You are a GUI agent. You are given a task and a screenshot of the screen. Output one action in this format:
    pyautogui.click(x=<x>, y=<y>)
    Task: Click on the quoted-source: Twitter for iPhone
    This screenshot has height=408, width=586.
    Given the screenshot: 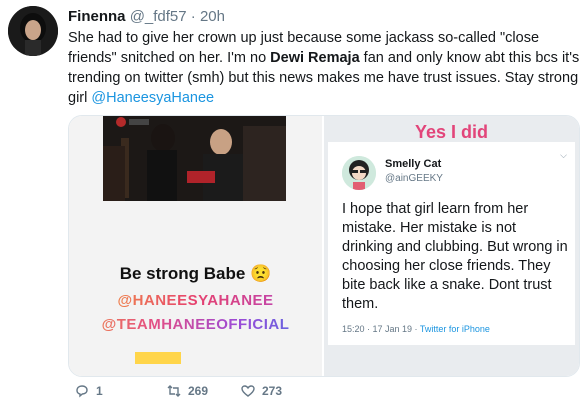 What is the action you would take?
    pyautogui.click(x=454, y=329)
    